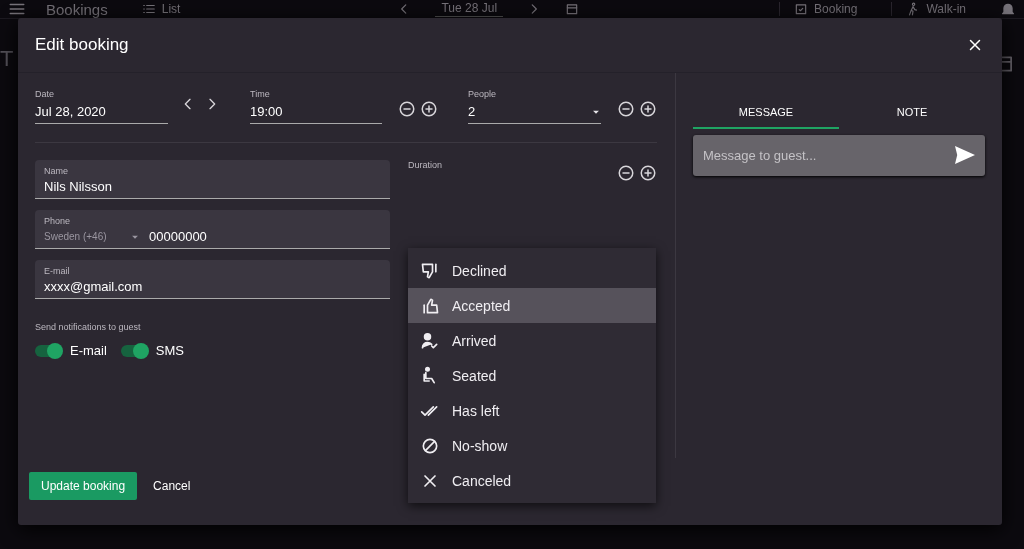 The height and width of the screenshot is (549, 1024). Describe the element at coordinates (101, 106) in the screenshot. I see `date-field: Date Jul 28, 2020` at that location.